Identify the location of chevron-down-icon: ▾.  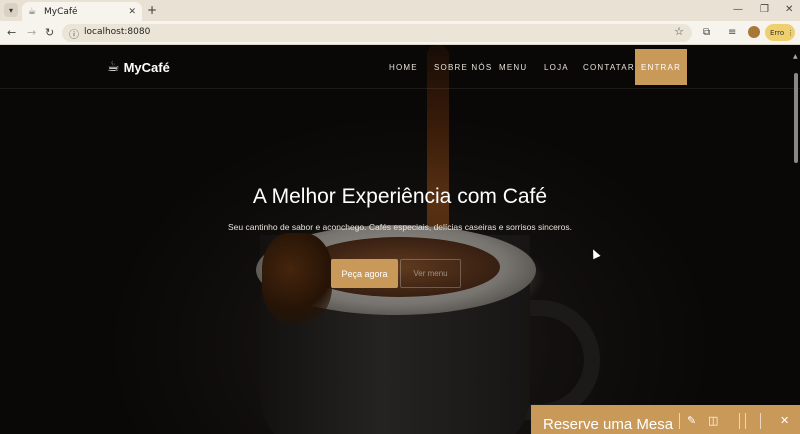
(10, 10).